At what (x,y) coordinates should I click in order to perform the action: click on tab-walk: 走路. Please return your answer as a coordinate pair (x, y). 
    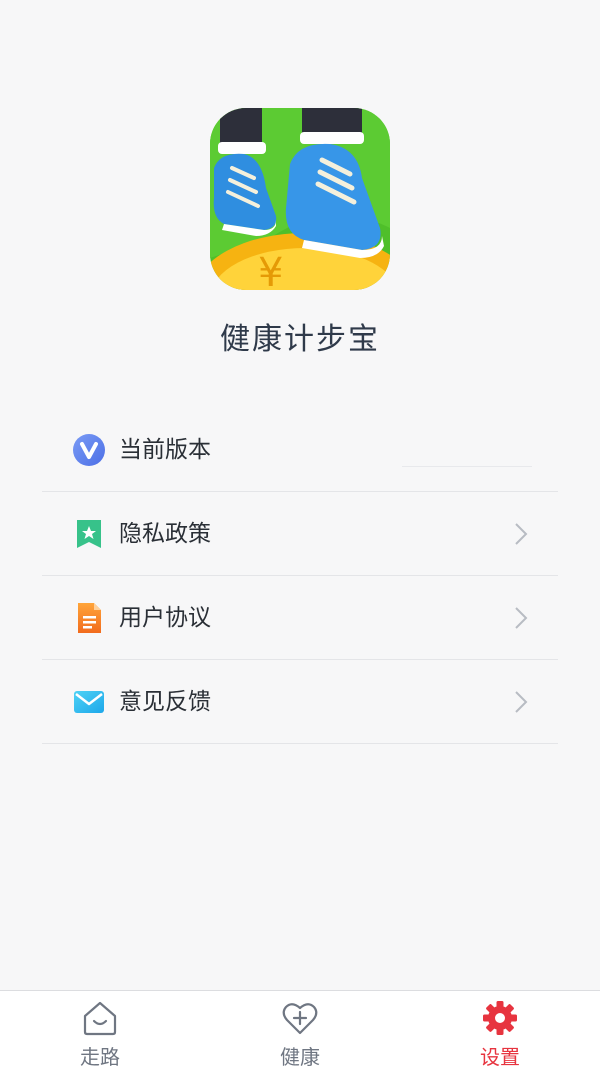
    Looking at the image, I should click on (100, 1030).